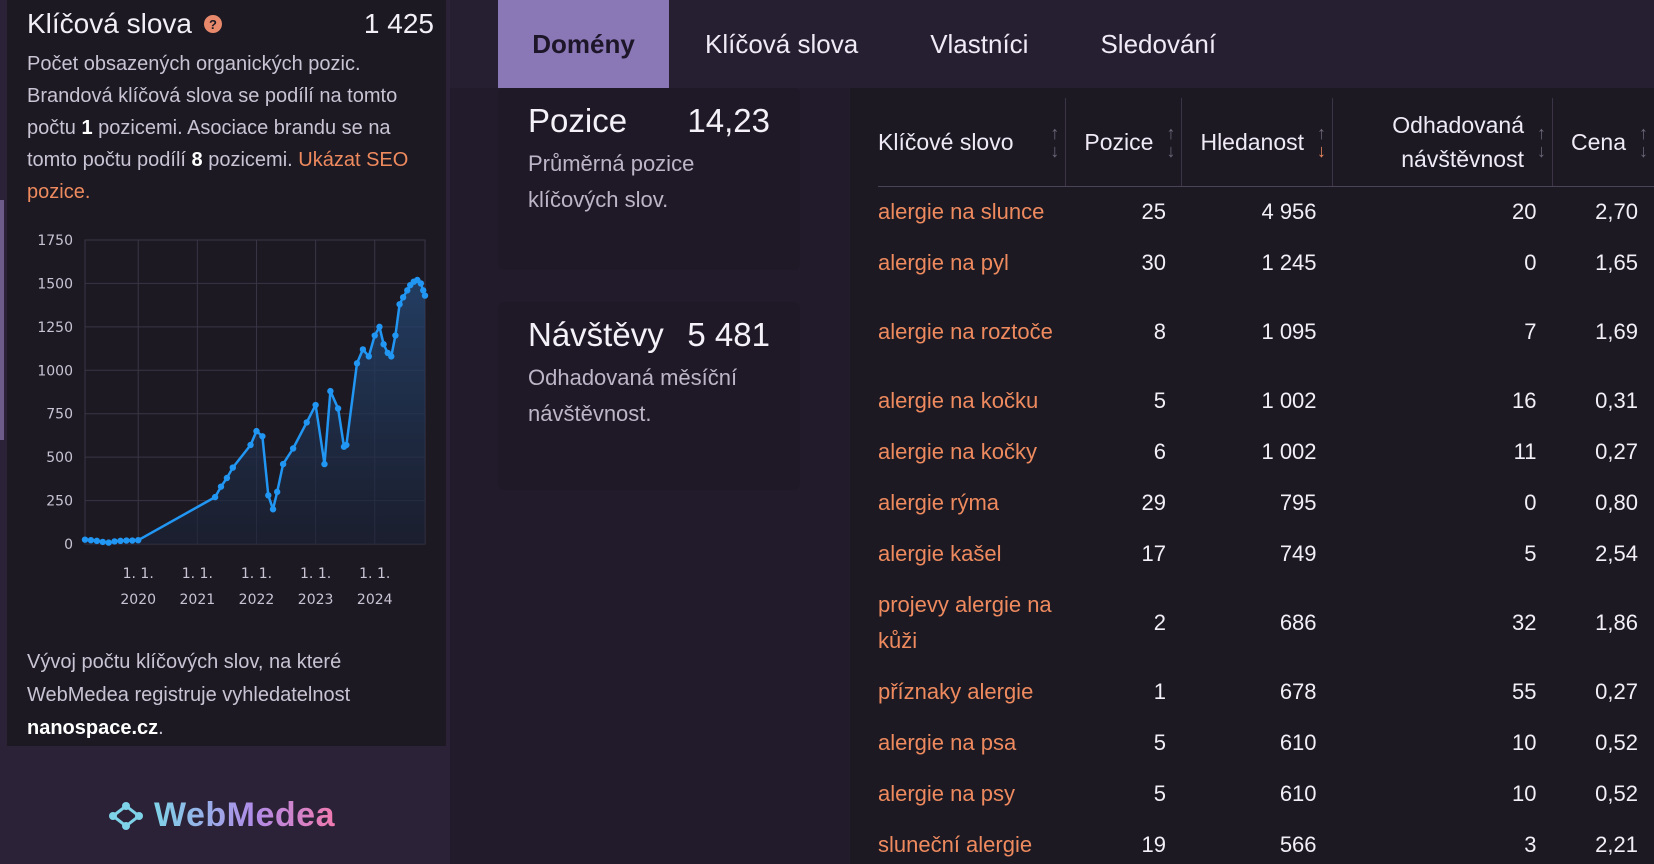 Image resolution: width=1654 pixels, height=864 pixels. What do you see at coordinates (1530, 553) in the screenshot?
I see `estimated-visits-cell: 5` at bounding box center [1530, 553].